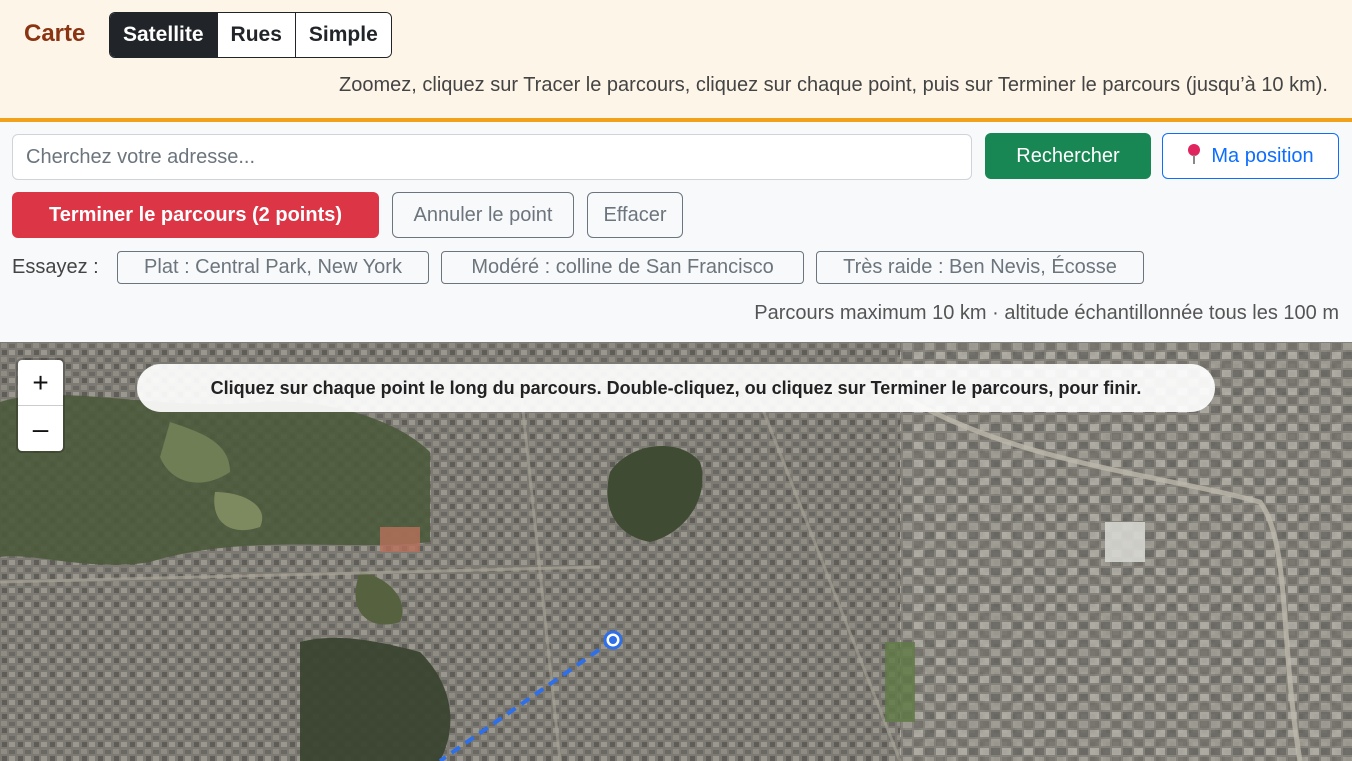  What do you see at coordinates (255, 35) in the screenshot?
I see `layer-streets-button: Rues` at bounding box center [255, 35].